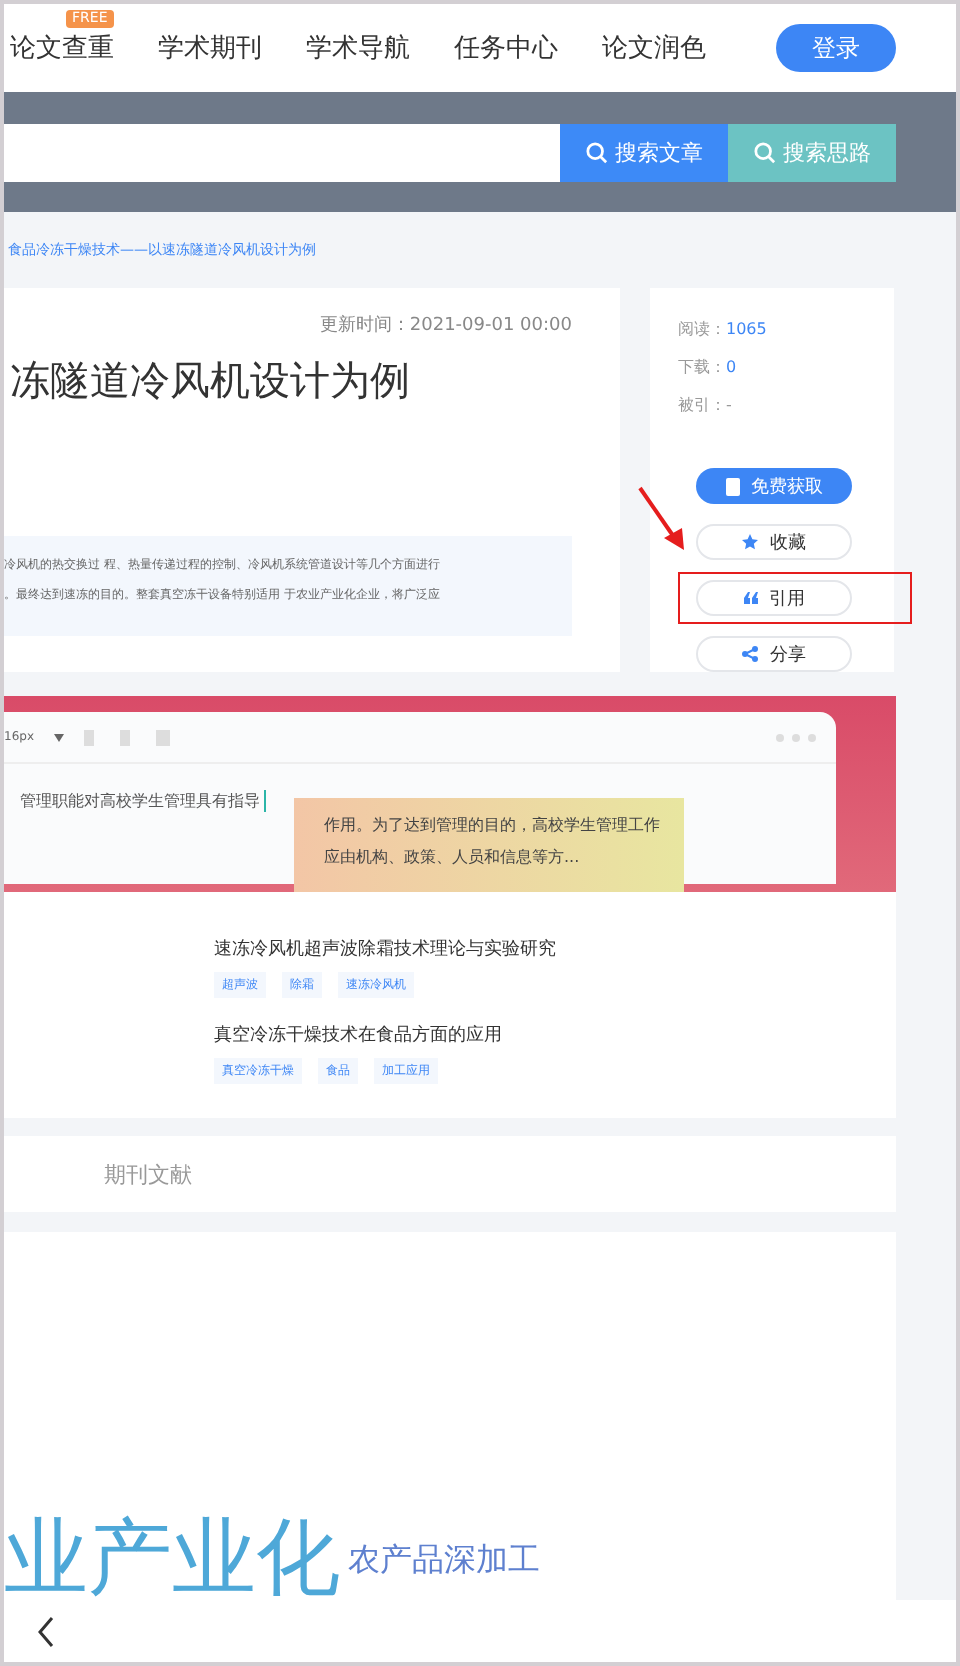 The height and width of the screenshot is (1666, 960). What do you see at coordinates (445, 325) in the screenshot?
I see `update-time: 更新时间：2021-09-01 00:00` at bounding box center [445, 325].